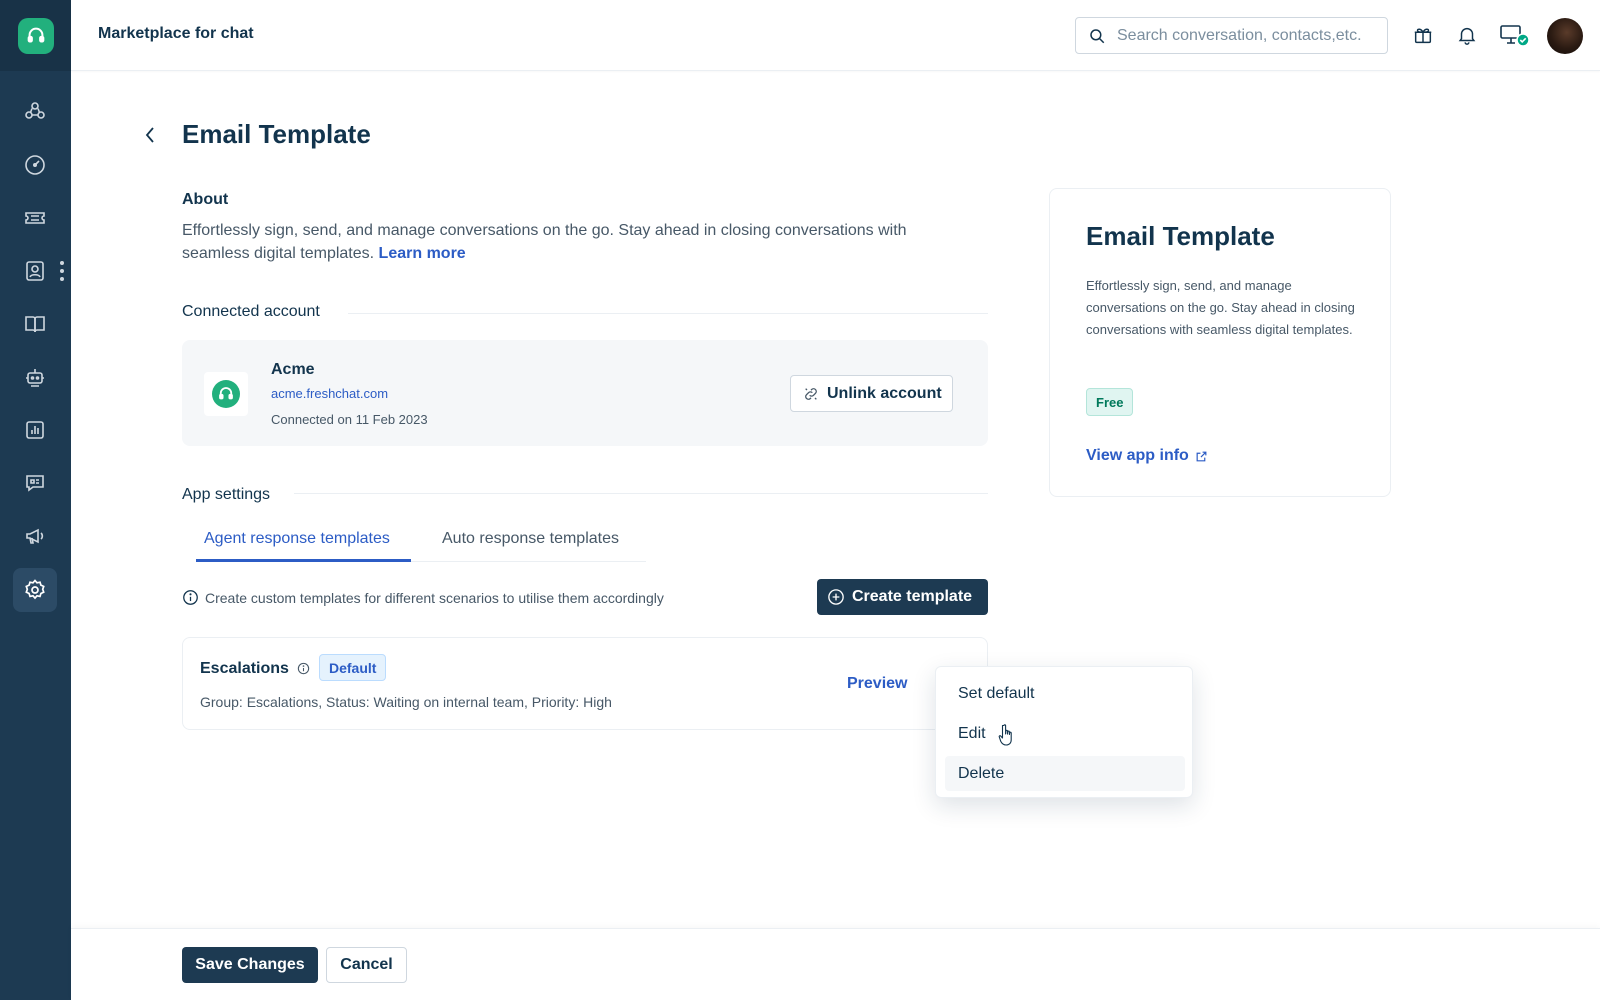 The height and width of the screenshot is (1000, 1600). What do you see at coordinates (422, 253) in the screenshot?
I see `learn-more-link: Learn more` at bounding box center [422, 253].